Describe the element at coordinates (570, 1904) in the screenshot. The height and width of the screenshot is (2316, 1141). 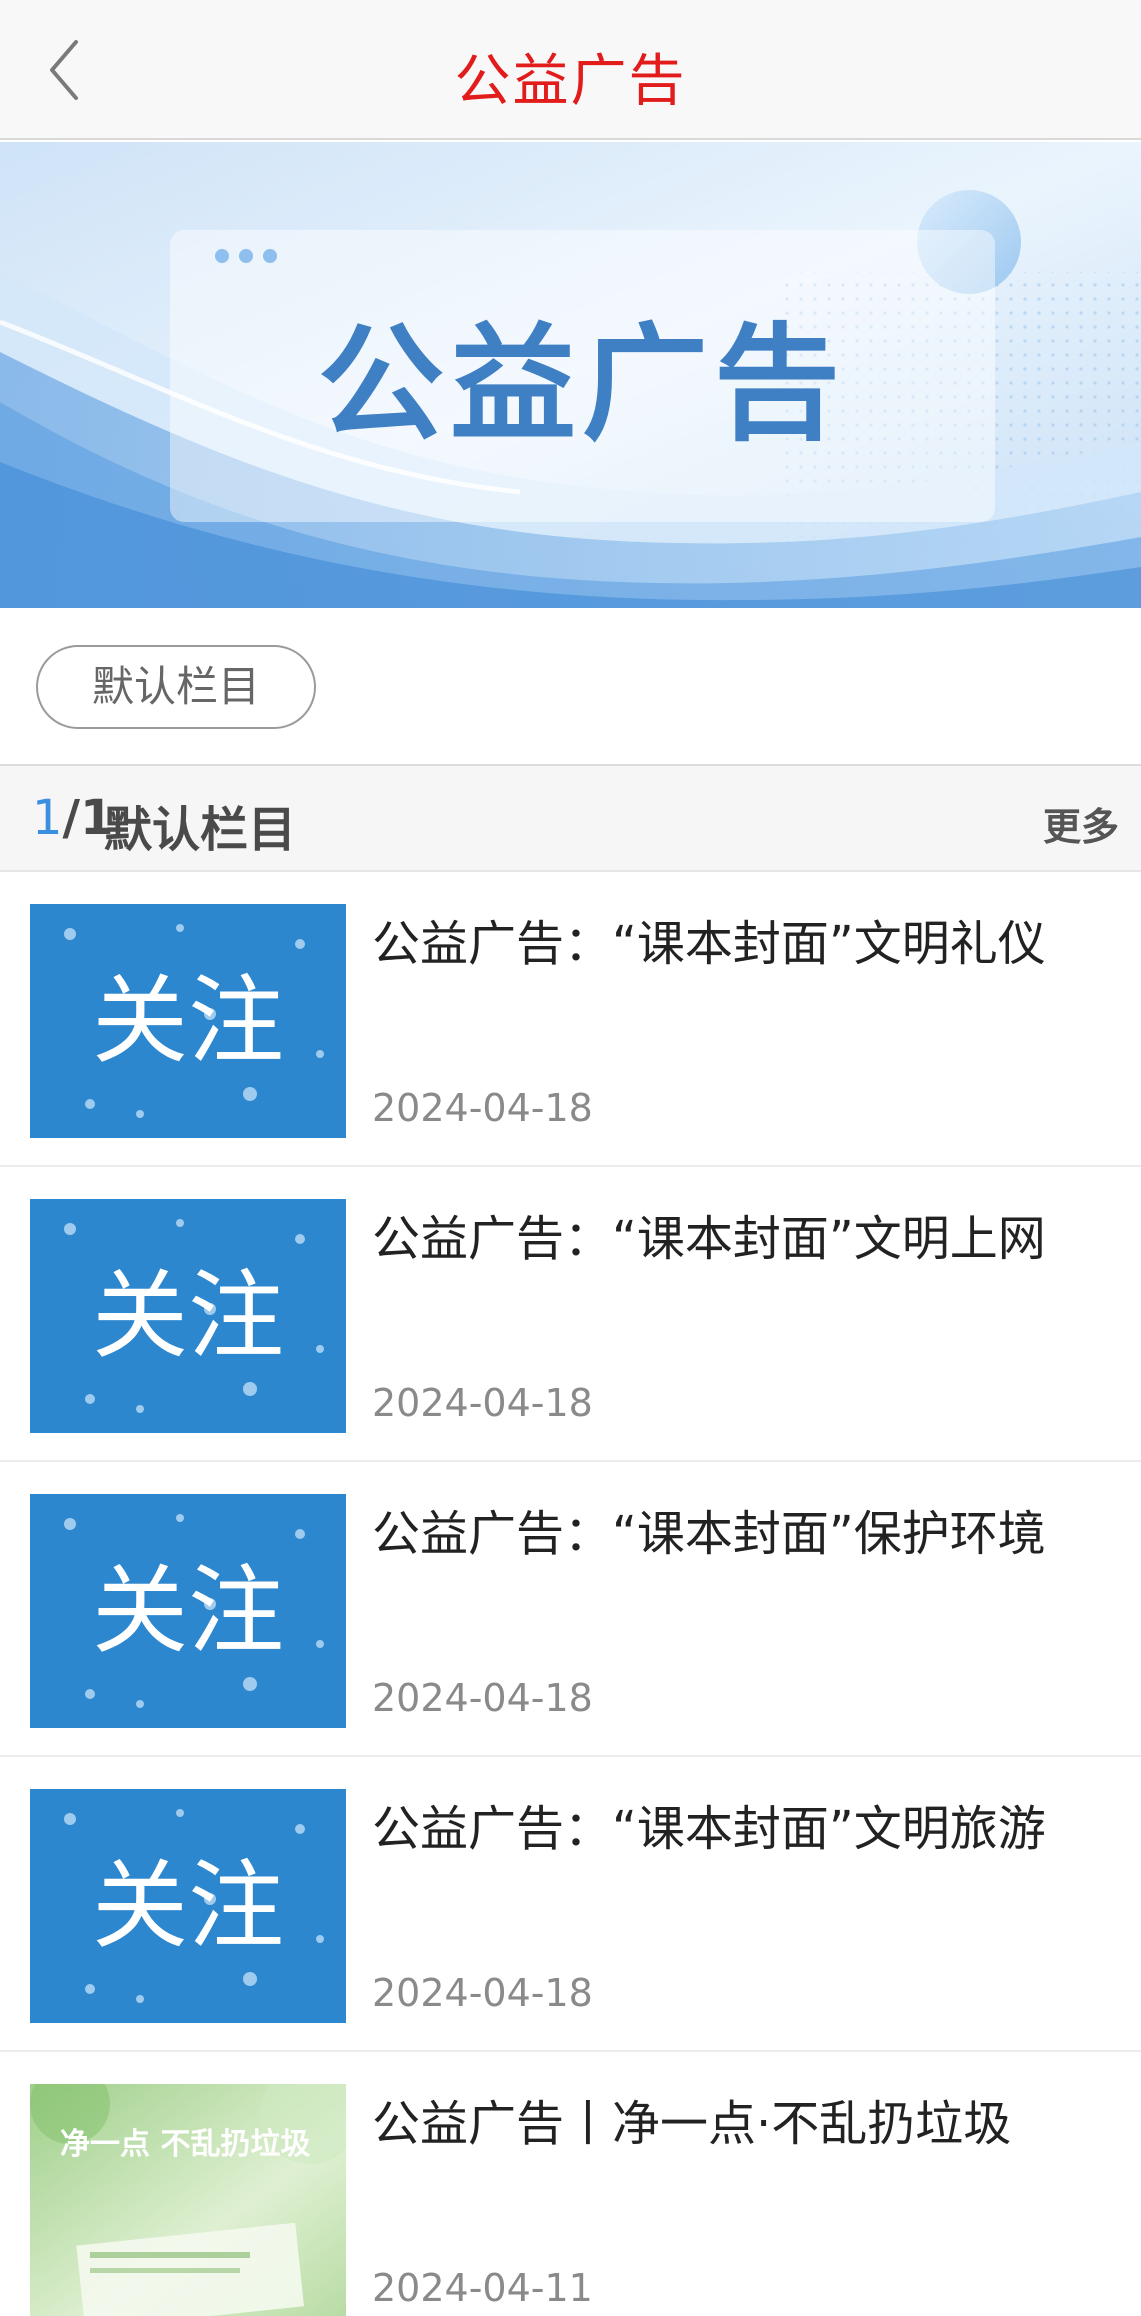
I see `list-item: 关注 公益广告：“课本封面”文明旅游 2024-04-18` at that location.